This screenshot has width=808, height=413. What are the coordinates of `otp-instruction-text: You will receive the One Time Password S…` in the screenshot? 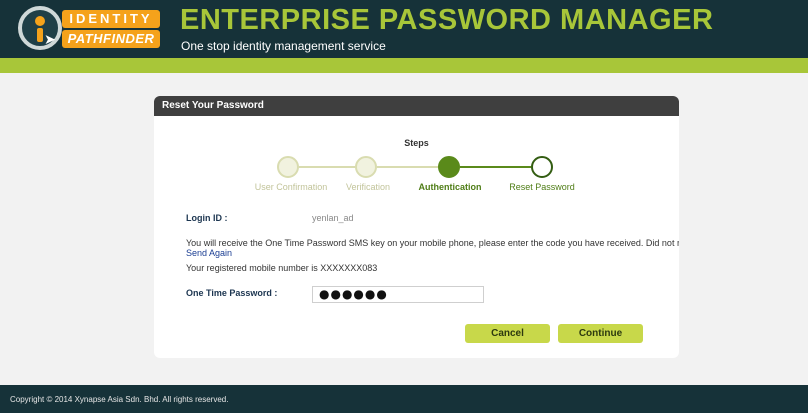 It's located at (432, 243).